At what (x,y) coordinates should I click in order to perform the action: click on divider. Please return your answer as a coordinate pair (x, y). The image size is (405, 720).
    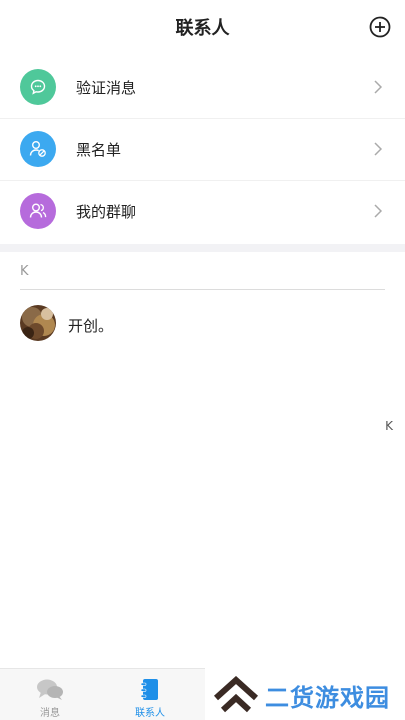
    Looking at the image, I should click on (202, 289).